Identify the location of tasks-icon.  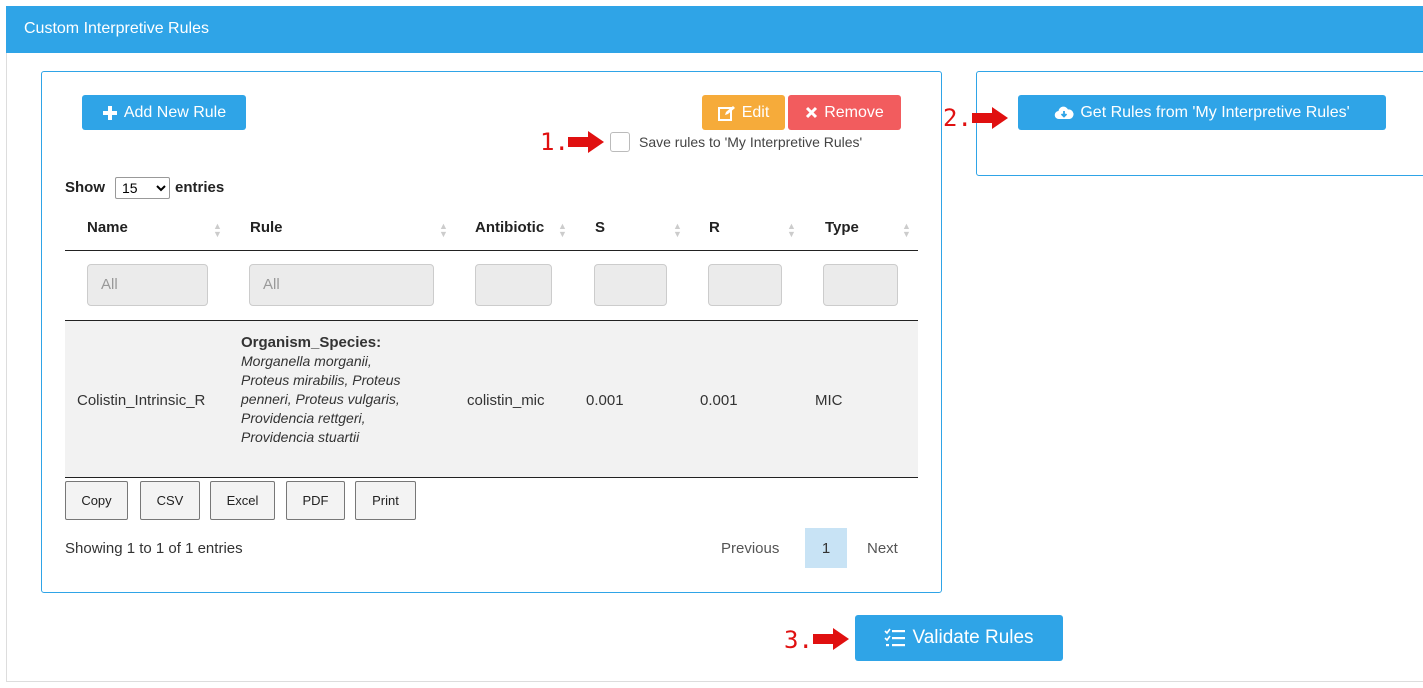
(895, 637).